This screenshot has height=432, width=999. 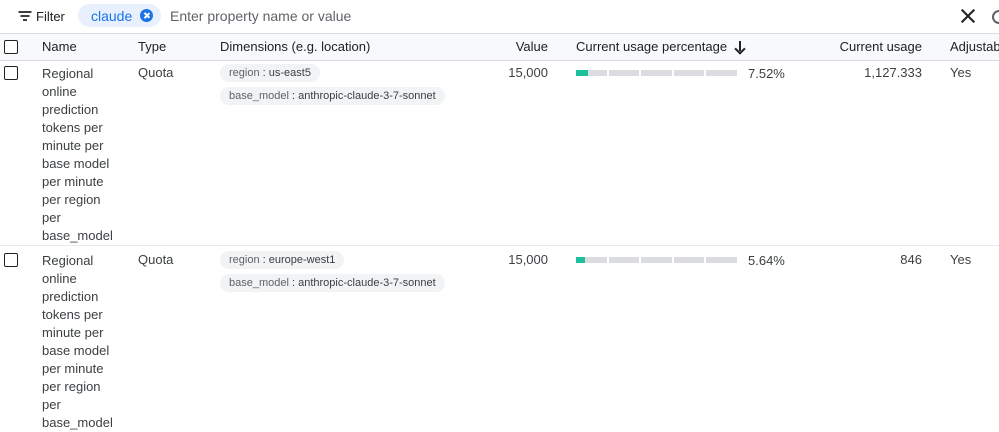 I want to click on filter-button: Filter, so click(x=41, y=16).